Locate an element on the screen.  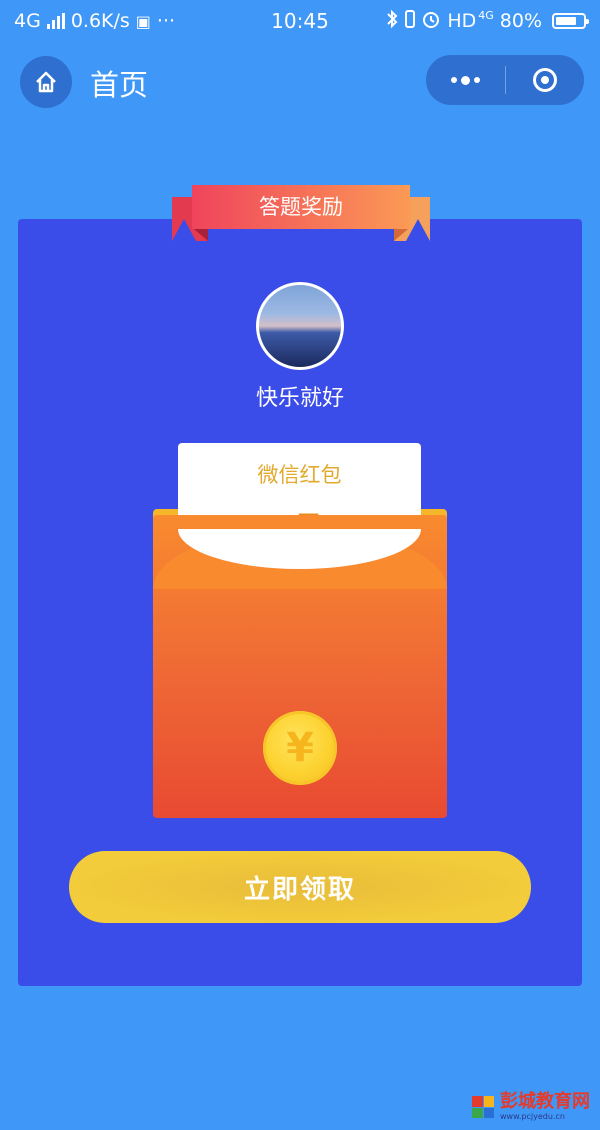
vibrate-icon is located at coordinates (410, 21).